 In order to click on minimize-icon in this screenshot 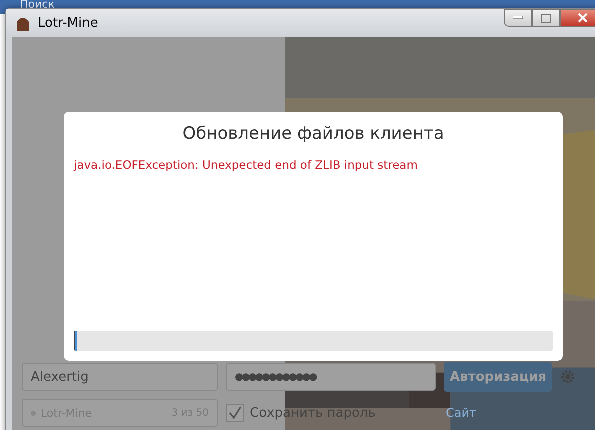, I will do `click(518, 18)`.